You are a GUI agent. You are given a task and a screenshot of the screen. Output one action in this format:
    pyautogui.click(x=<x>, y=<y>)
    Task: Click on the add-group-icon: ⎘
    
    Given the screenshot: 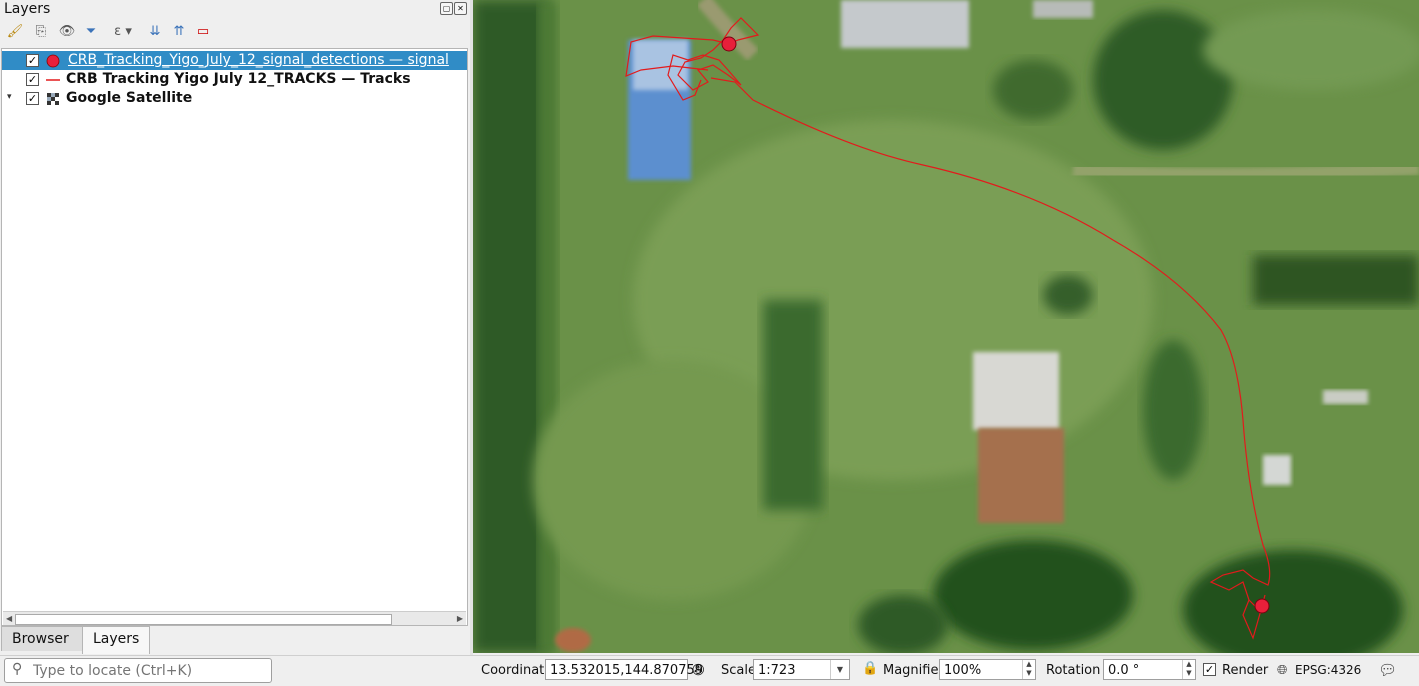 What is the action you would take?
    pyautogui.click(x=41, y=32)
    